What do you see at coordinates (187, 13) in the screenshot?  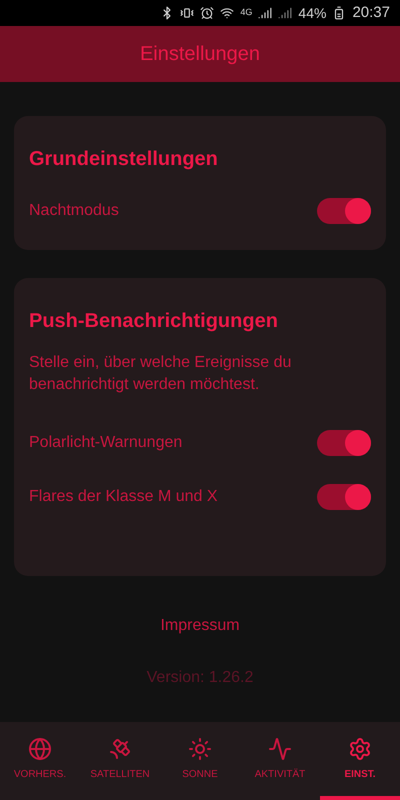 I see `vibrate-icon` at bounding box center [187, 13].